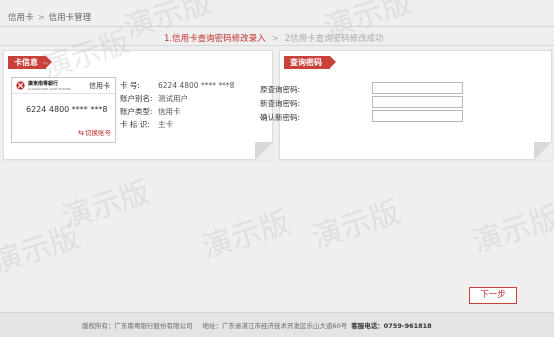  What do you see at coordinates (21, 18) in the screenshot?
I see `breadcrumb-credit-card: 信用卡` at bounding box center [21, 18].